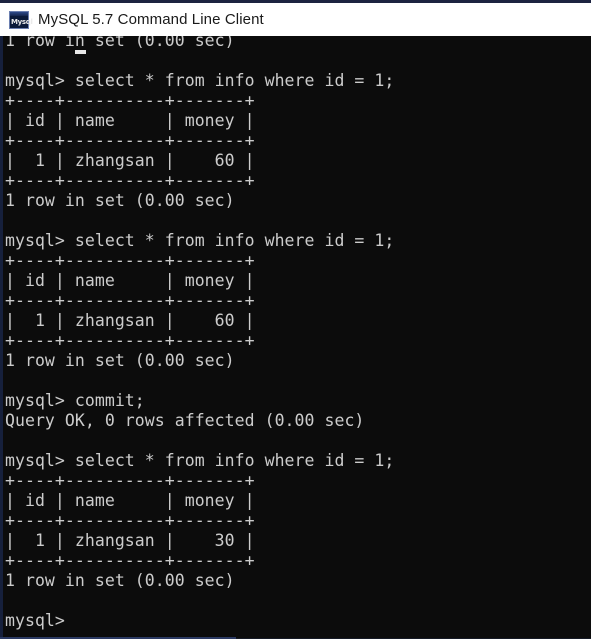  What do you see at coordinates (185, 420) in the screenshot?
I see `terminal-line: Query OK, 0 rows affected (0.00 sec)` at bounding box center [185, 420].